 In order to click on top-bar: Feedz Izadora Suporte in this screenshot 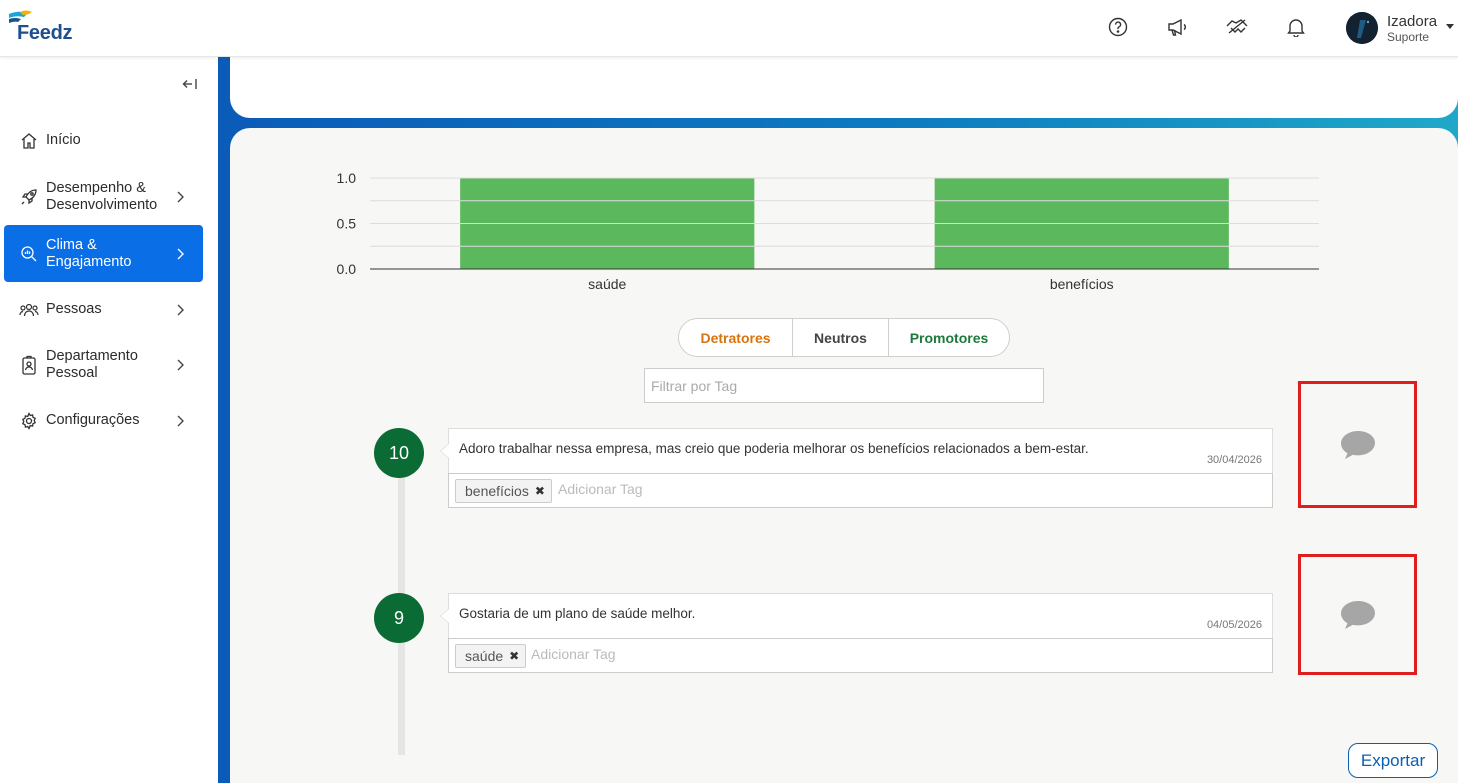, I will do `click(729, 28)`.